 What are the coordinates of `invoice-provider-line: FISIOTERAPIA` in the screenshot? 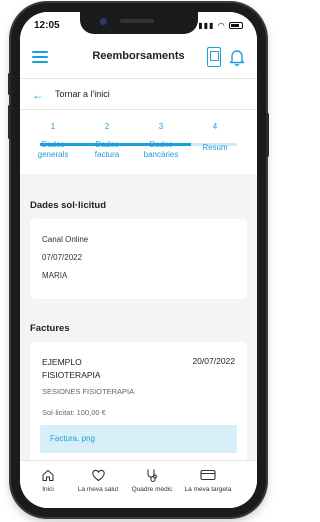 It's located at (71, 375).